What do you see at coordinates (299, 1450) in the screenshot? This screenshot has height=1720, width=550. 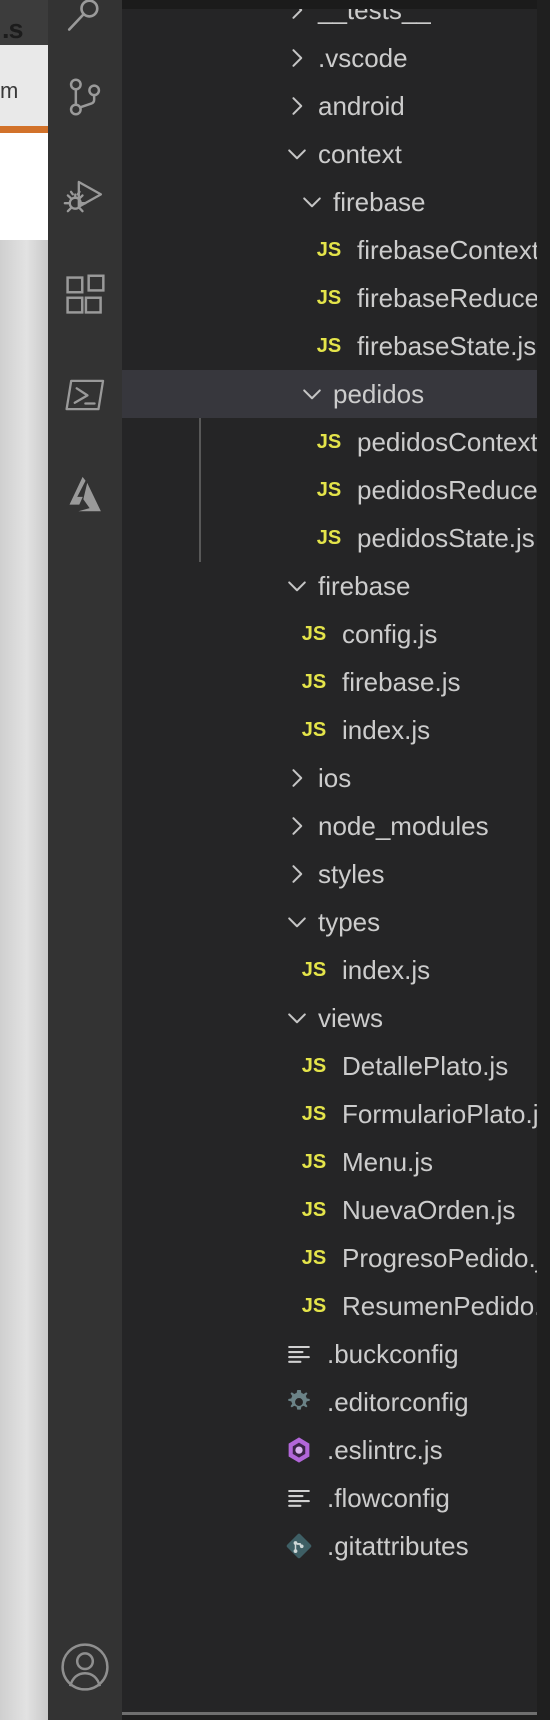 I see `eslint-icon` at bounding box center [299, 1450].